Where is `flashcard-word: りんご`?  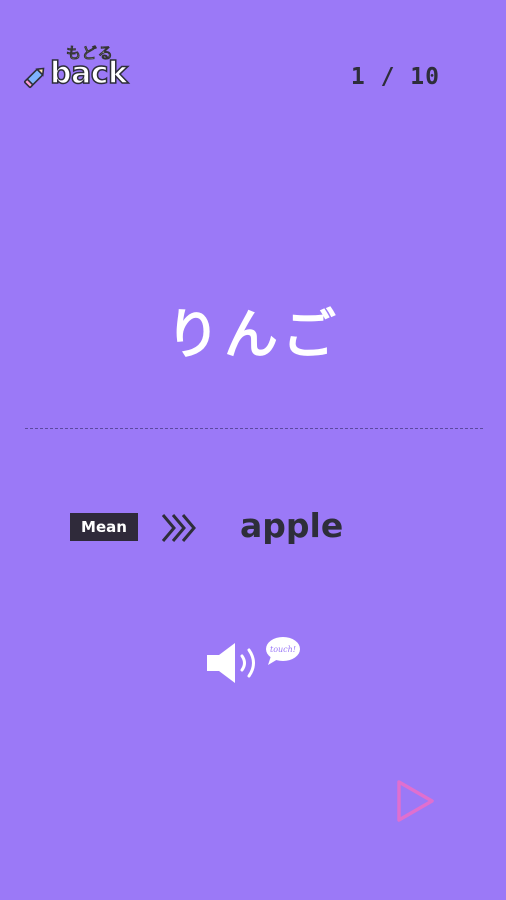
flashcard-word: りんご is located at coordinates (253, 334).